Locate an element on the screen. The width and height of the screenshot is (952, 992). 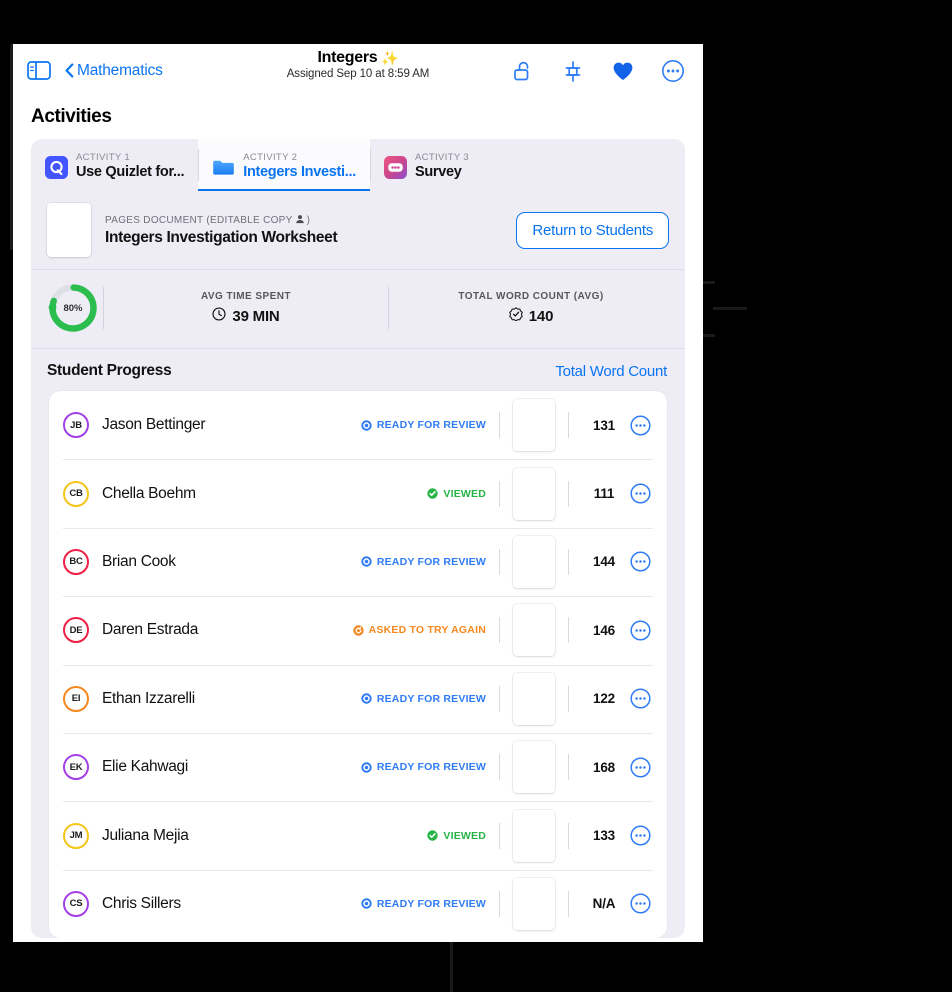
chevron-left-icon is located at coordinates (69, 70).